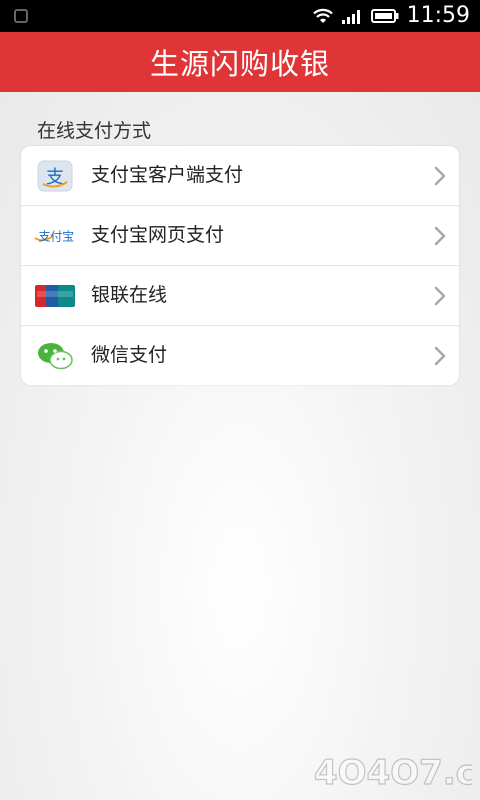 This screenshot has width=480, height=800. What do you see at coordinates (21, 16) in the screenshot?
I see `app-icon` at bounding box center [21, 16].